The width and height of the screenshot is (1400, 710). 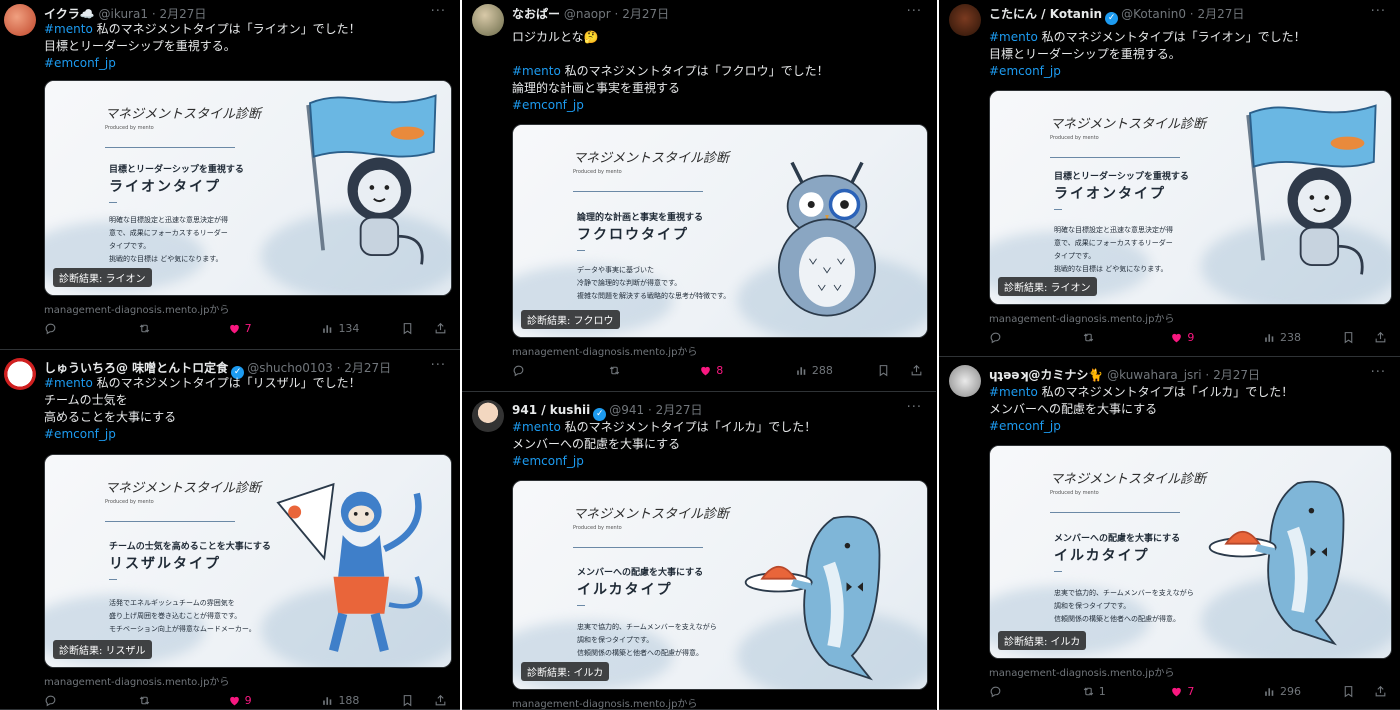 I want to click on display-name: イクラ☁️, so click(x=69, y=14).